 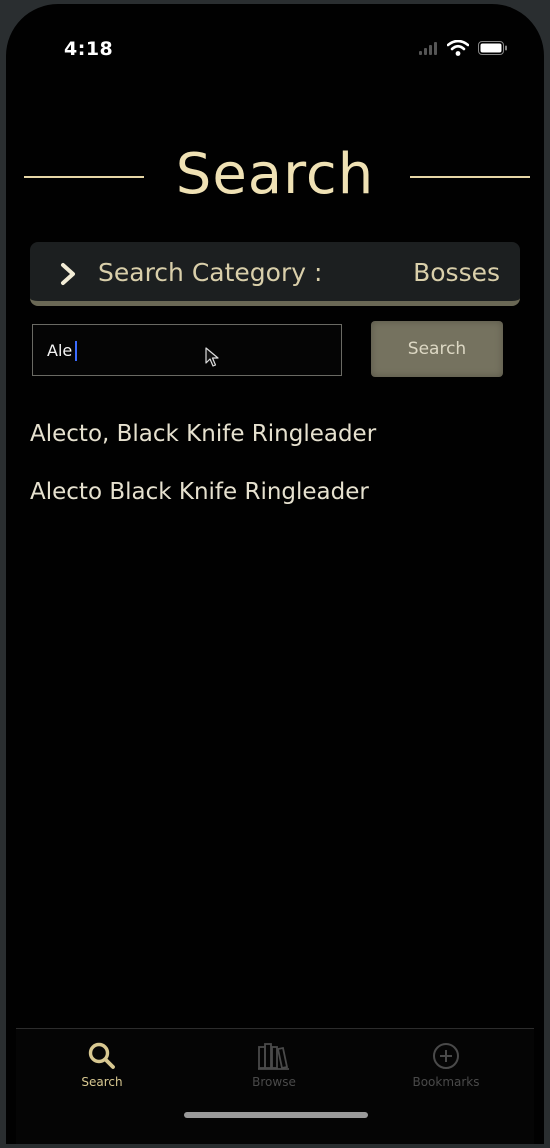 I want to click on tab-search: Search, so click(x=102, y=1065).